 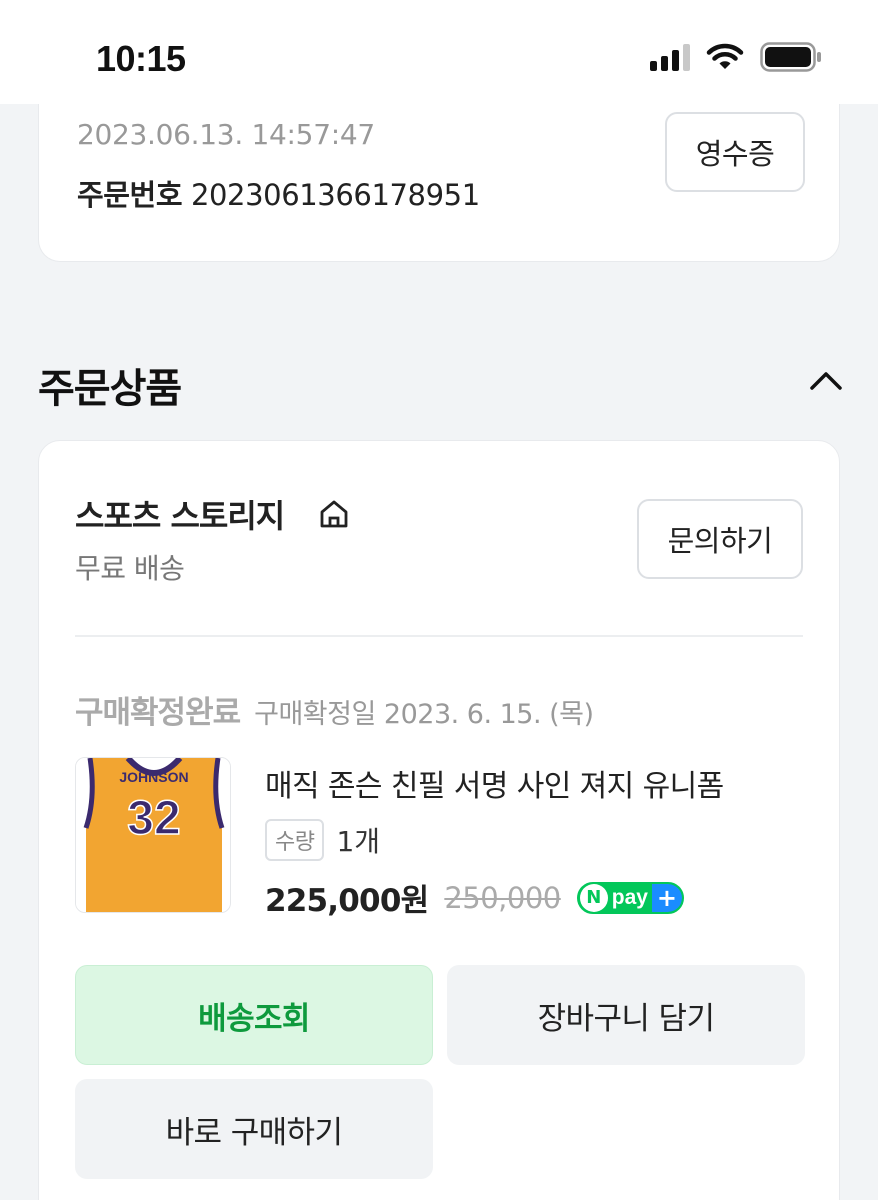 What do you see at coordinates (439, 52) in the screenshot?
I see `status-bar: 10:15` at bounding box center [439, 52].